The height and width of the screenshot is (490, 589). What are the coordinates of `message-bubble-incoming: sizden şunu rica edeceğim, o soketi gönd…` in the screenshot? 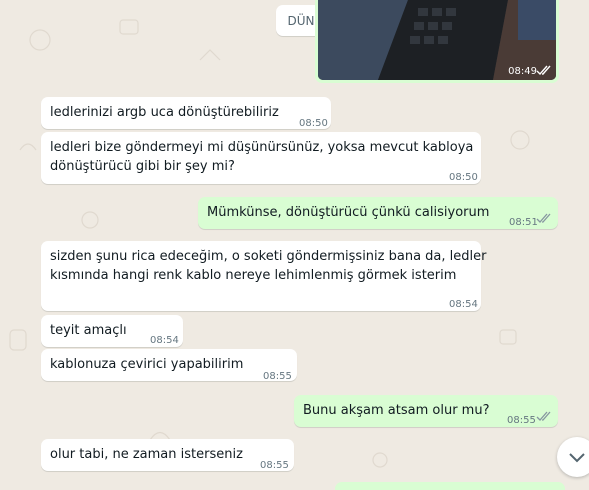 It's located at (263, 276).